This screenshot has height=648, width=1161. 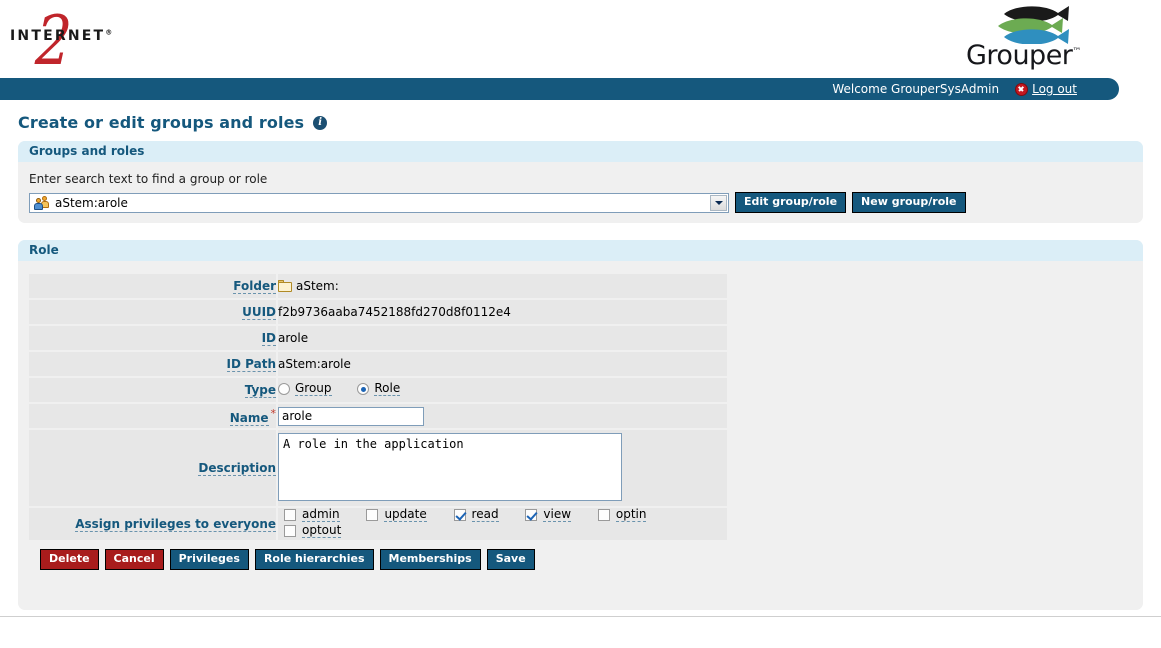 I want to click on checkbox-optout, so click(x=290, y=531).